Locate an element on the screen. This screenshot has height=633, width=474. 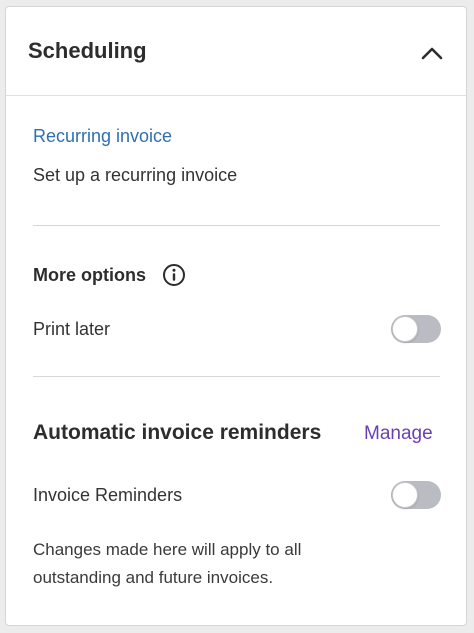
collapse-button is located at coordinates (432, 53).